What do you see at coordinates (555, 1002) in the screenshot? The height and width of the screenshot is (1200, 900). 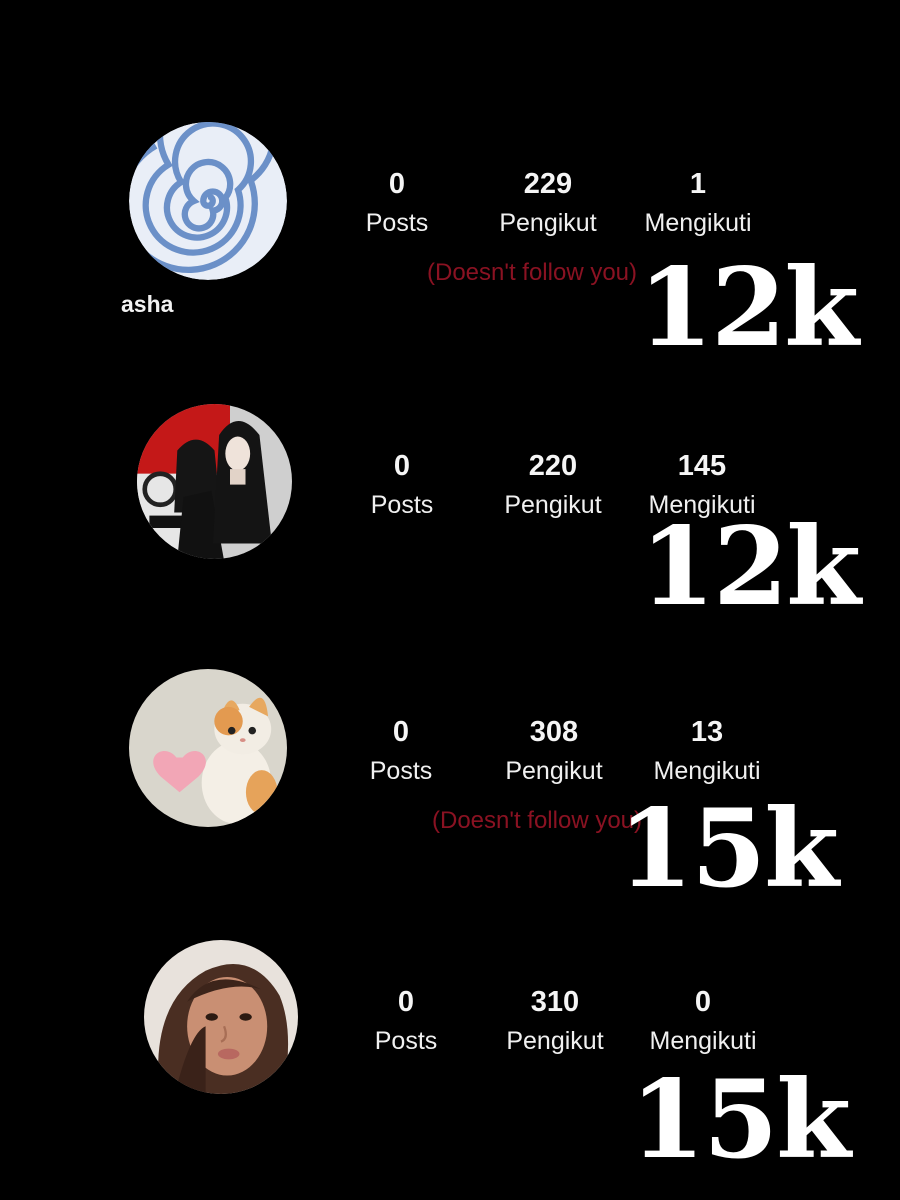 I see `followers-count: 310` at bounding box center [555, 1002].